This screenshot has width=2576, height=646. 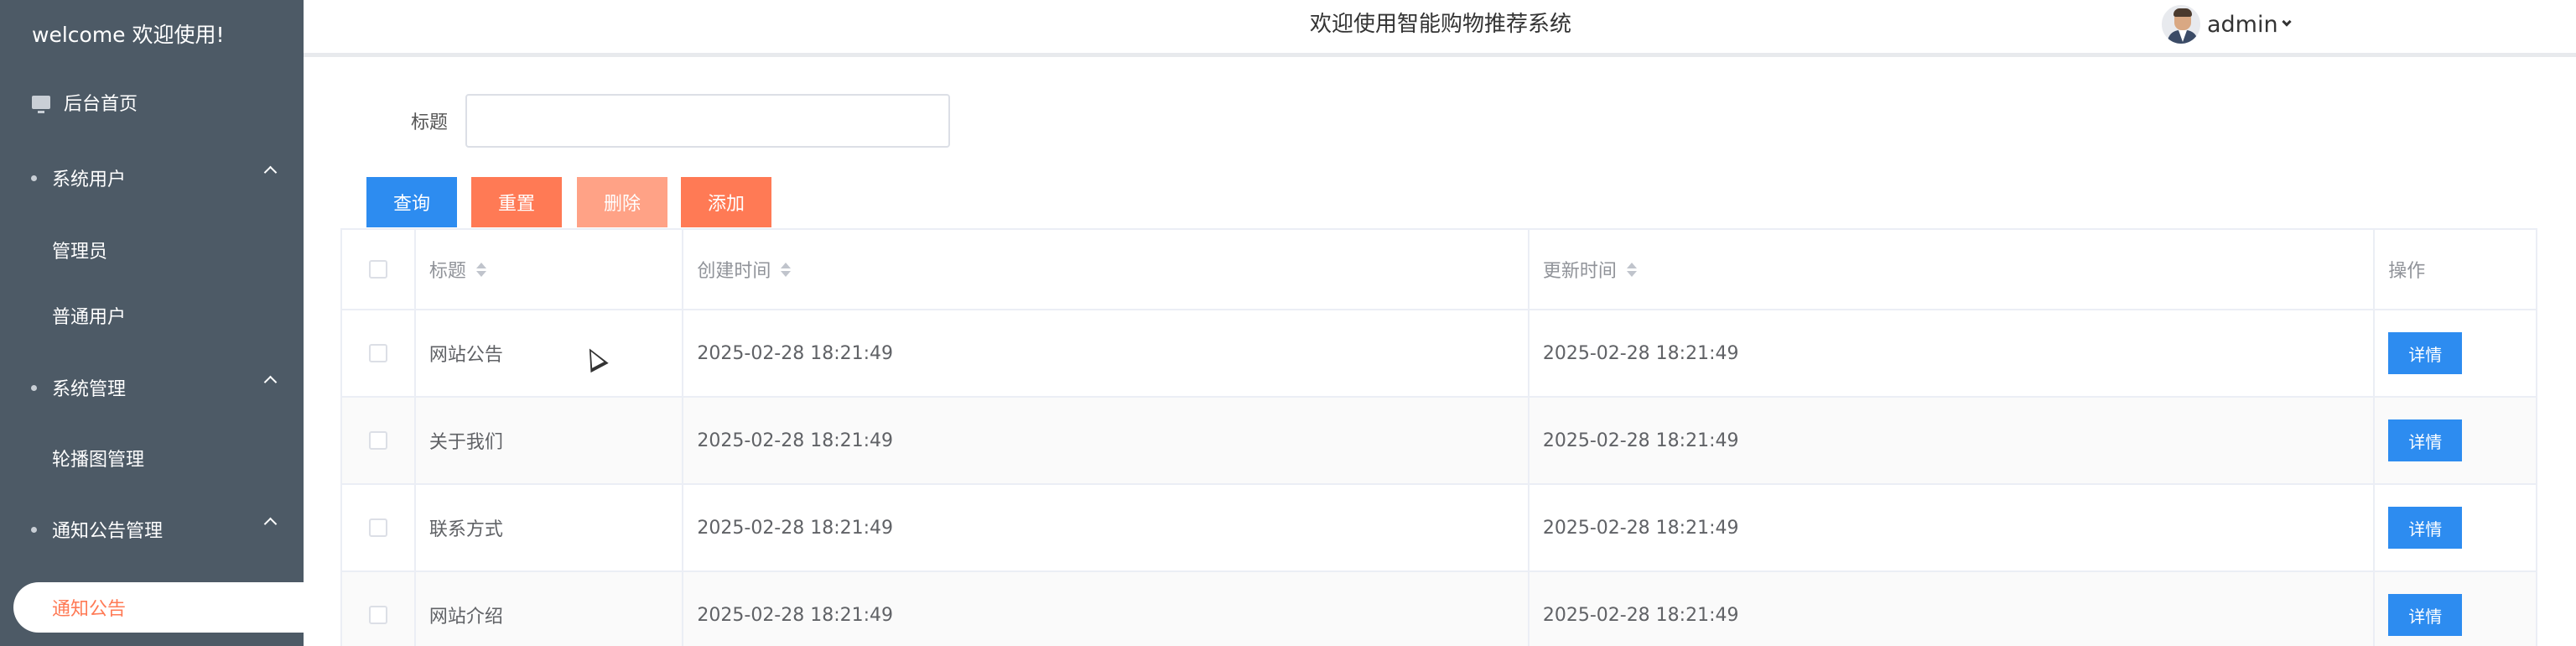 What do you see at coordinates (152, 458) in the screenshot?
I see `sidebar-item-carousel: 轮播图管理` at bounding box center [152, 458].